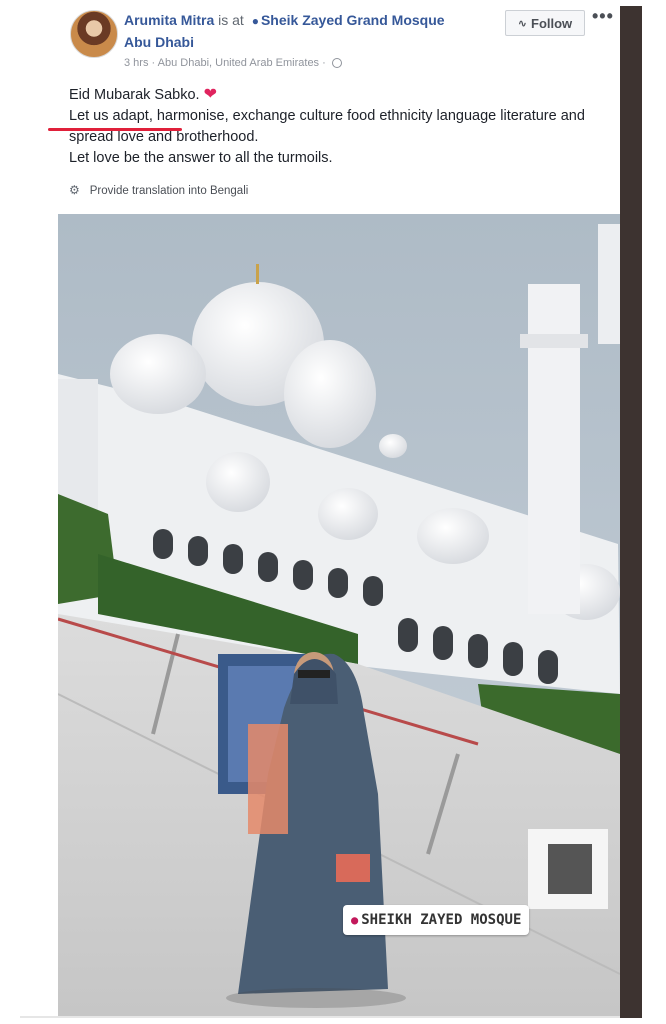 The image size is (666, 1024). Describe the element at coordinates (74, 190) in the screenshot. I see `gear-icon: ⚙` at that location.